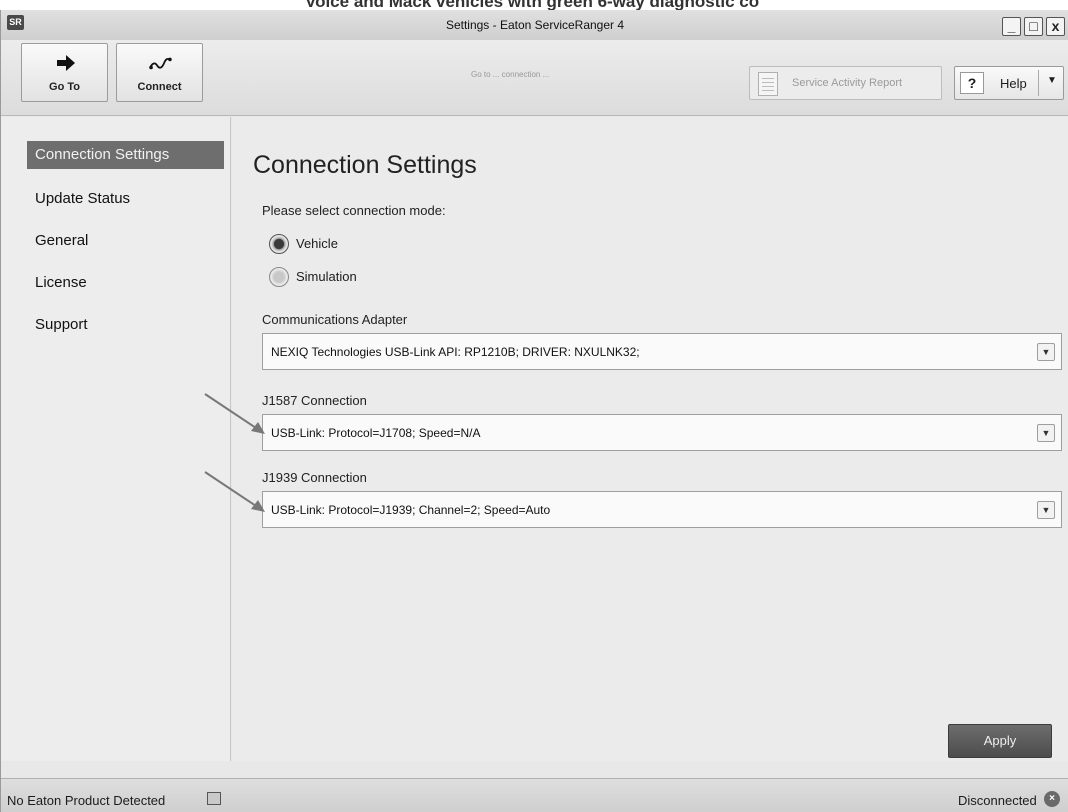 The height and width of the screenshot is (812, 1068). Describe the element at coordinates (1011, 26) in the screenshot. I see `minimize-button: _` at that location.